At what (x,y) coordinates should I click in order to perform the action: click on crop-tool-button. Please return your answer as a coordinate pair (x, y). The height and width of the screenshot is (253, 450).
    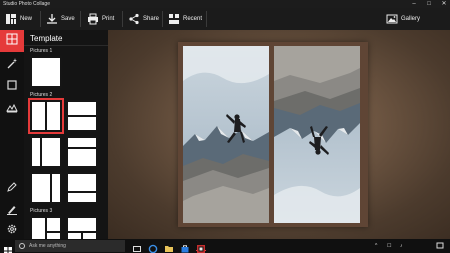
    Looking at the image, I should click on (12, 87).